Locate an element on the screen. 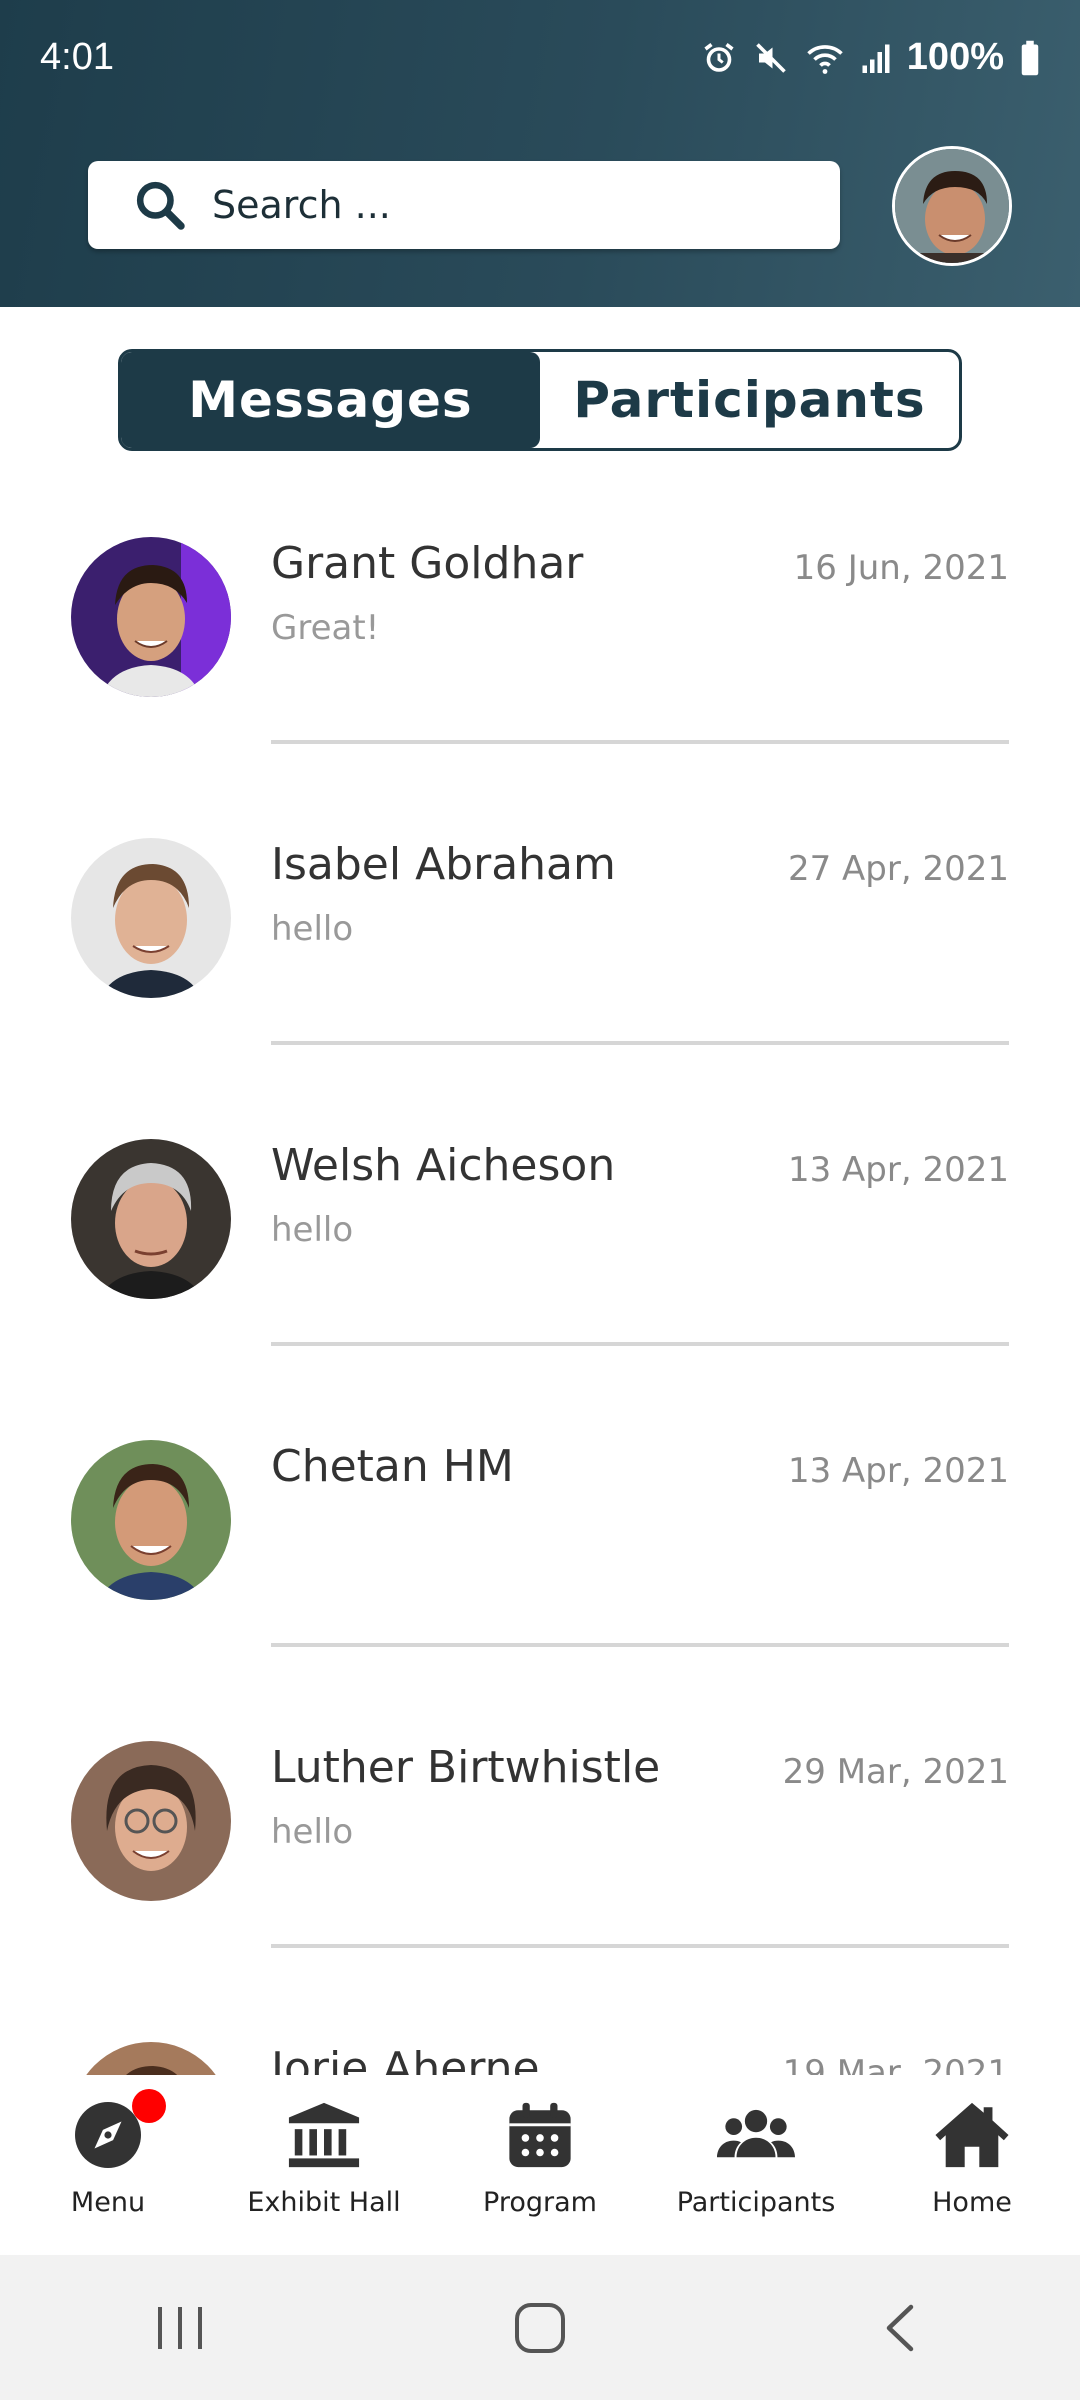 The image size is (1080, 2400). building-columns-icon is located at coordinates (324, 2135).